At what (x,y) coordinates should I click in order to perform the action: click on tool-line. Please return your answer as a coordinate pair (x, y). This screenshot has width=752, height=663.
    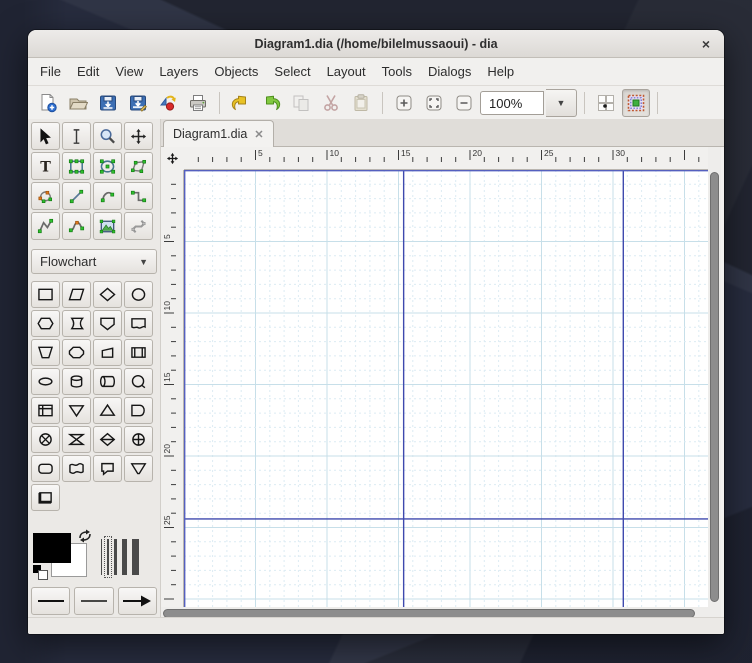
    Looking at the image, I should click on (76, 196).